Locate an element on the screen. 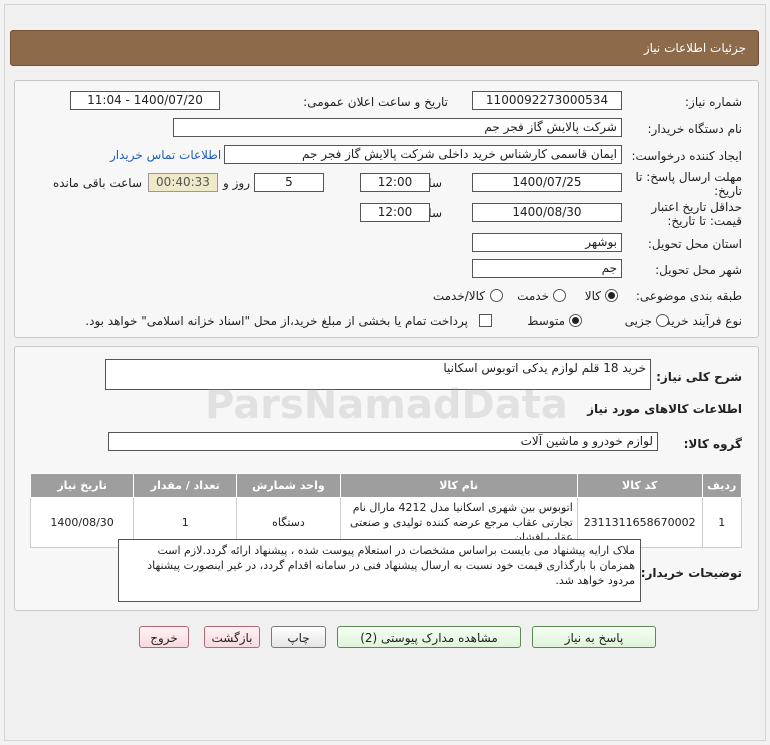 The image size is (770, 745). validity-time-field: 12:00 is located at coordinates (395, 212).